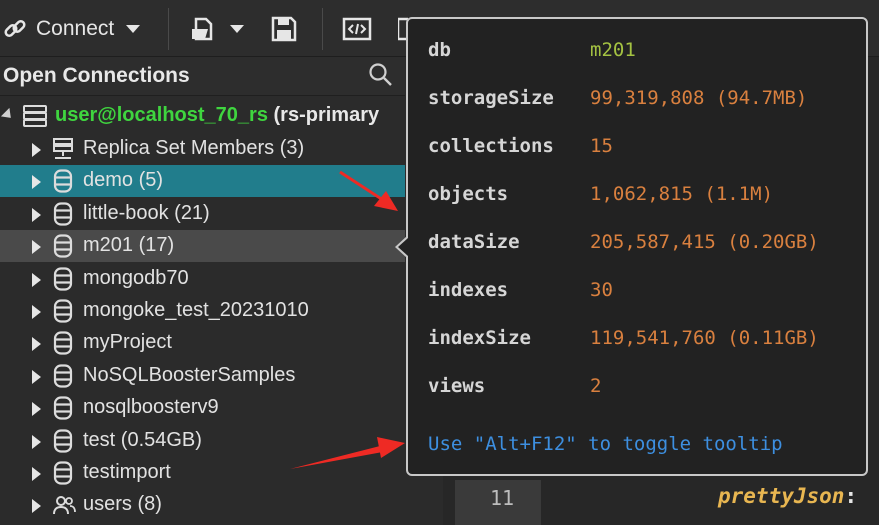 Image resolution: width=879 pixels, height=525 pixels. What do you see at coordinates (468, 290) in the screenshot?
I see `tooltip-key: indexes` at bounding box center [468, 290].